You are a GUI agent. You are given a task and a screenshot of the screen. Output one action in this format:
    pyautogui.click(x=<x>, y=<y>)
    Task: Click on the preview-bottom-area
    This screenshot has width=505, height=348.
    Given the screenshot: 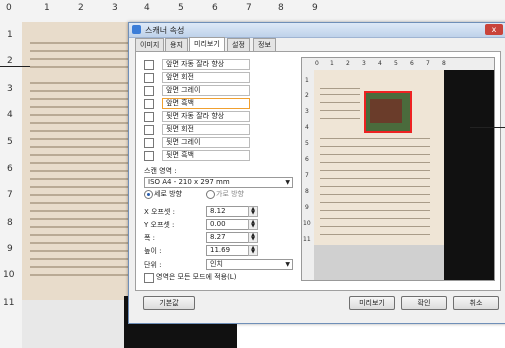 What is the action you would take?
    pyautogui.click(x=379, y=262)
    